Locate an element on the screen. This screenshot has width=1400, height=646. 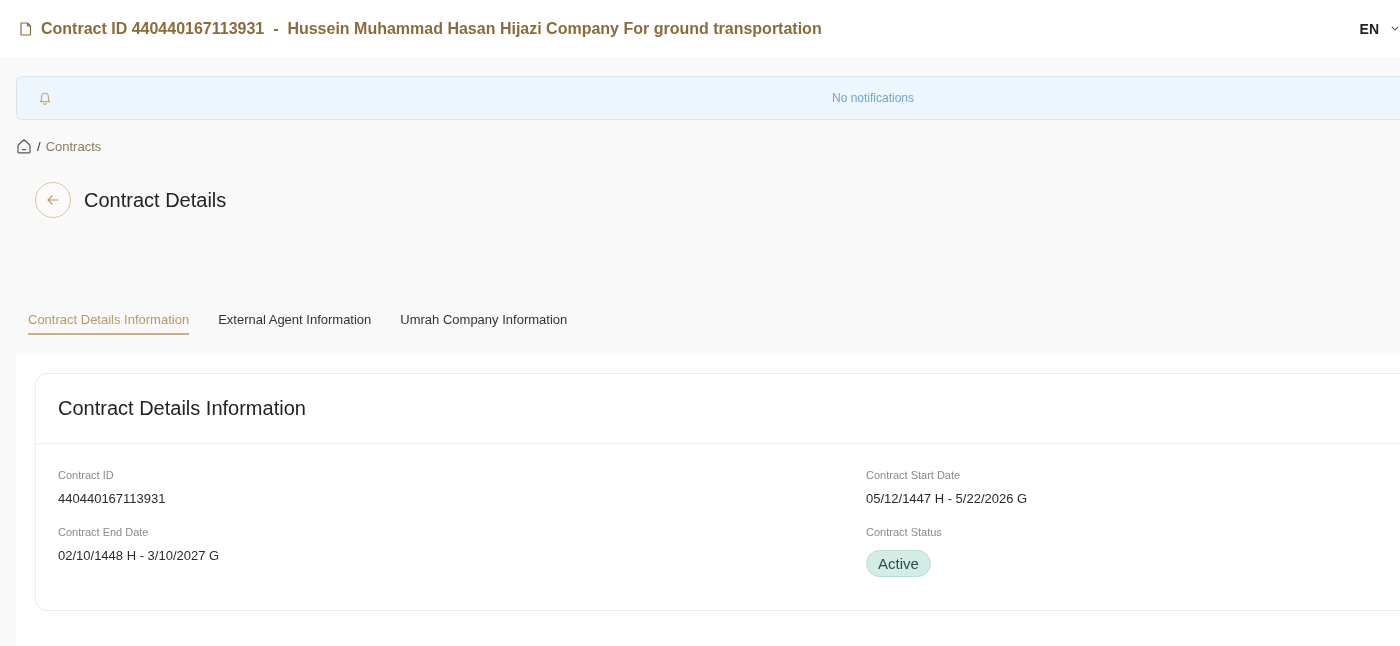
chevron-down-icon is located at coordinates (1395, 28).